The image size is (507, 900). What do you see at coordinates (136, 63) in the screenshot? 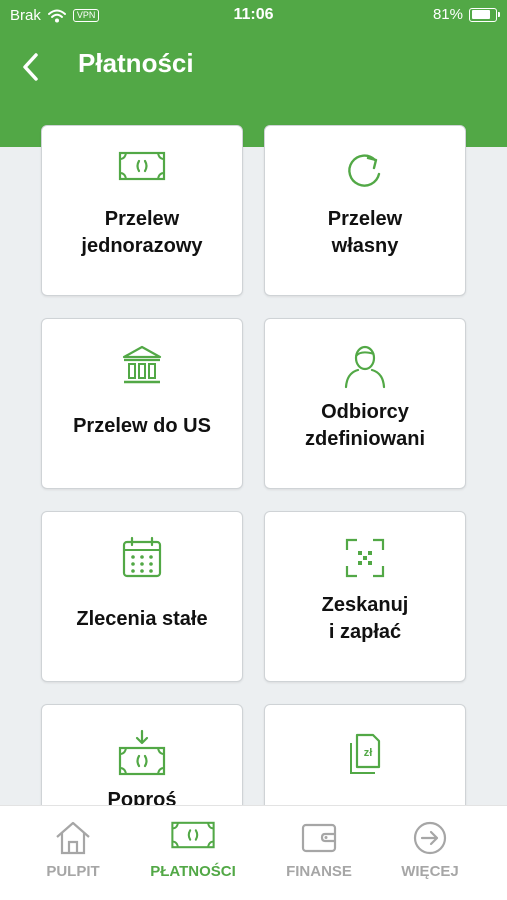
I see `page-title: Płatności` at bounding box center [136, 63].